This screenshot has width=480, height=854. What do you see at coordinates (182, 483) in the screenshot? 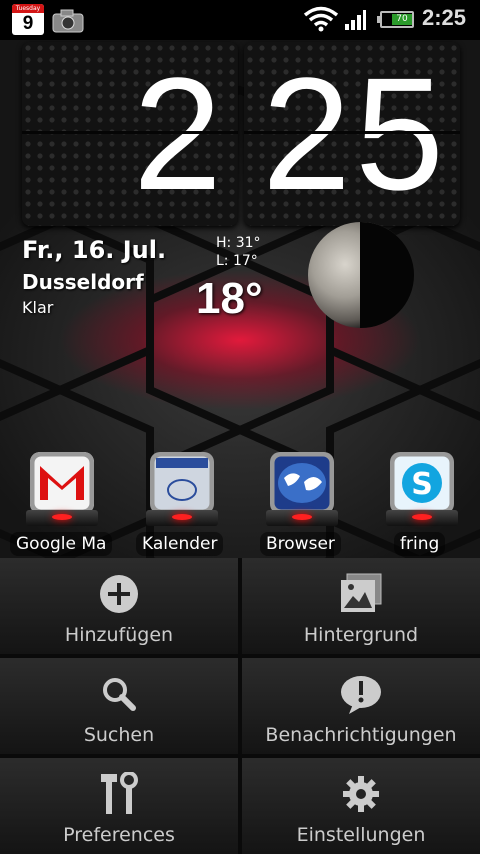
I see `calendar-app-icon` at bounding box center [182, 483].